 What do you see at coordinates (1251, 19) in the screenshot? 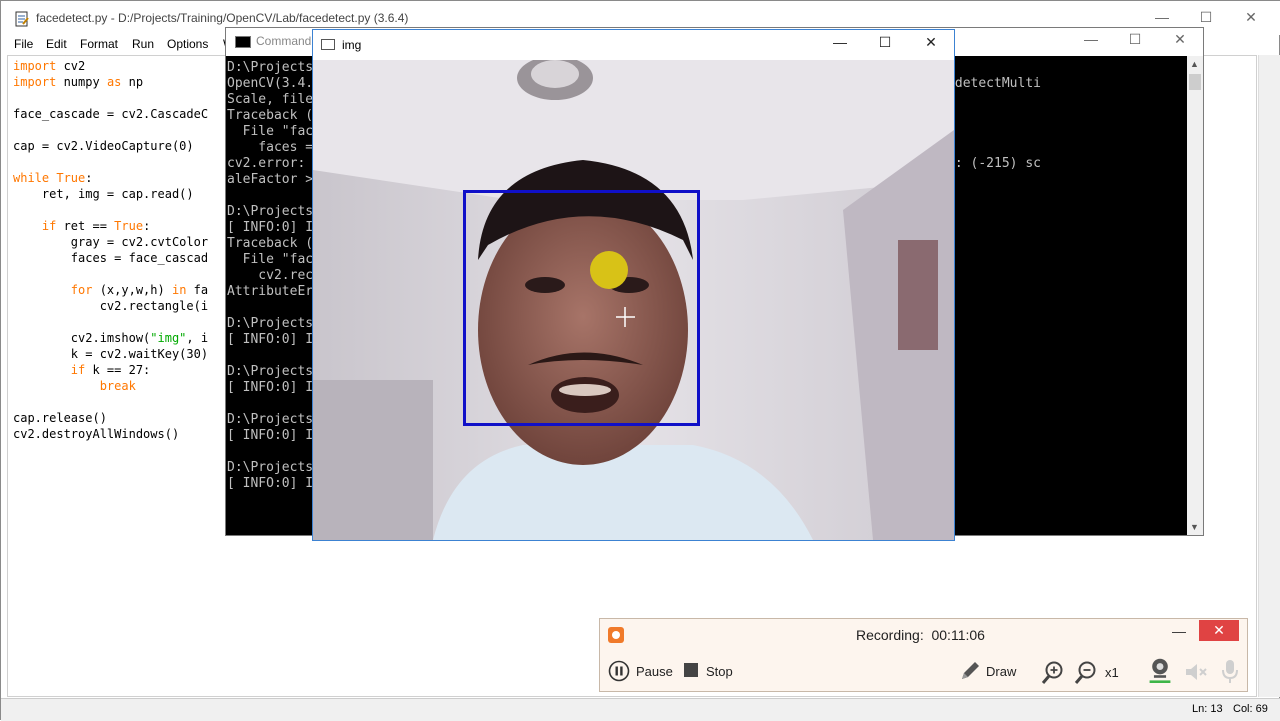
I see `close-button: ✕` at bounding box center [1251, 19].